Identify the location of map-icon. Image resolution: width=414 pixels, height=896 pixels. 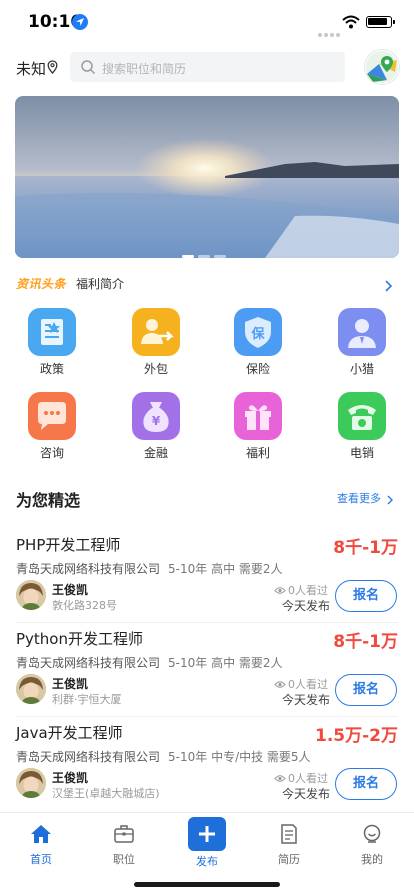
(382, 67).